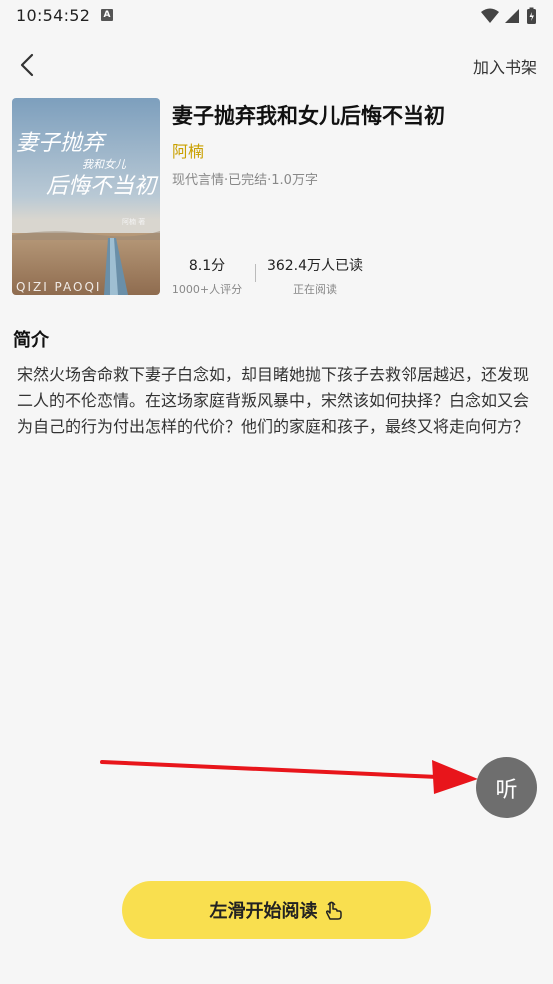 This screenshot has height=984, width=553. I want to click on book-cover-image: 妻子抛弃 我和女儿 后悔不当初 阿楠 著 QIZI PAOQI, so click(86, 196).